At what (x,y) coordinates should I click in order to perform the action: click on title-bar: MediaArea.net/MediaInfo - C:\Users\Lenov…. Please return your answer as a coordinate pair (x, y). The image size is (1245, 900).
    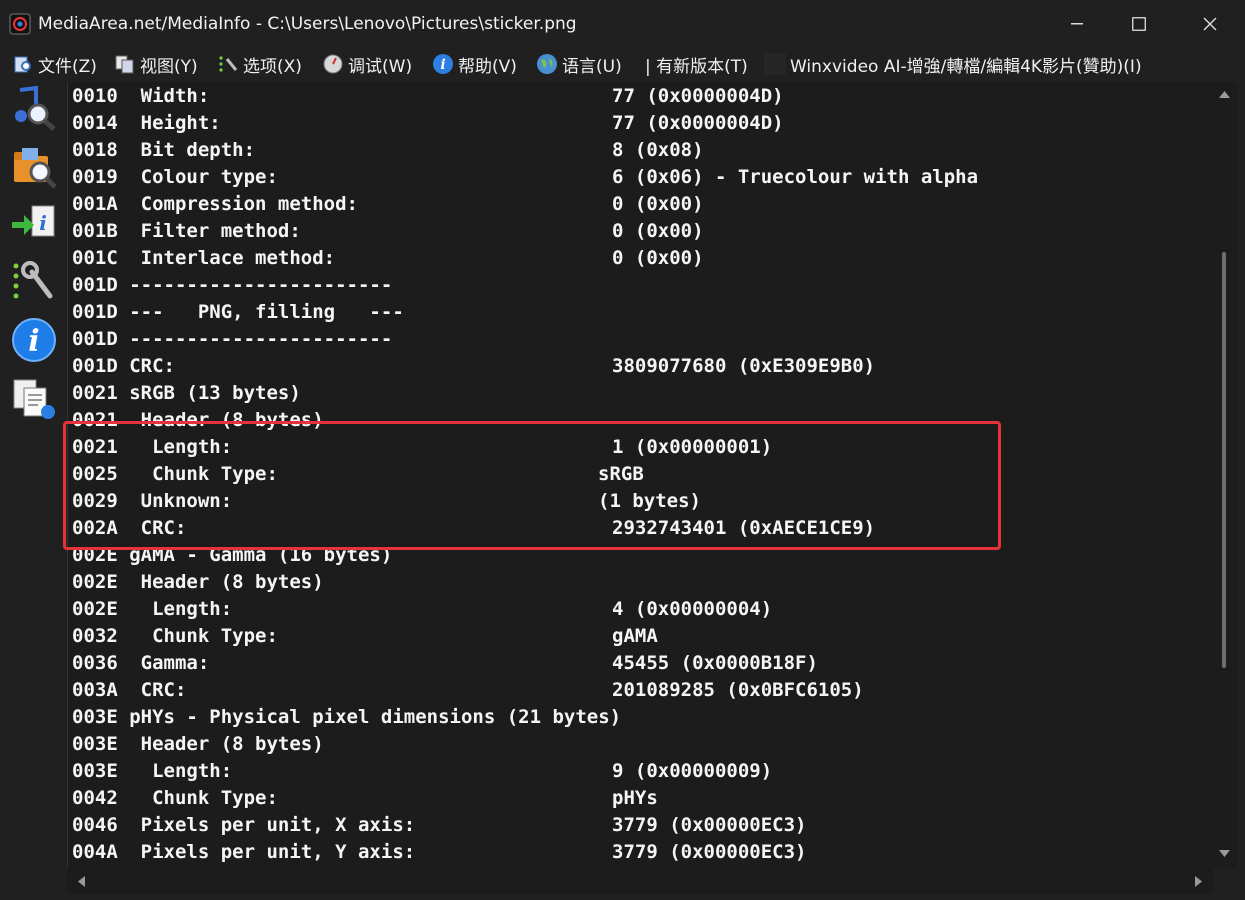
    Looking at the image, I should click on (622, 24).